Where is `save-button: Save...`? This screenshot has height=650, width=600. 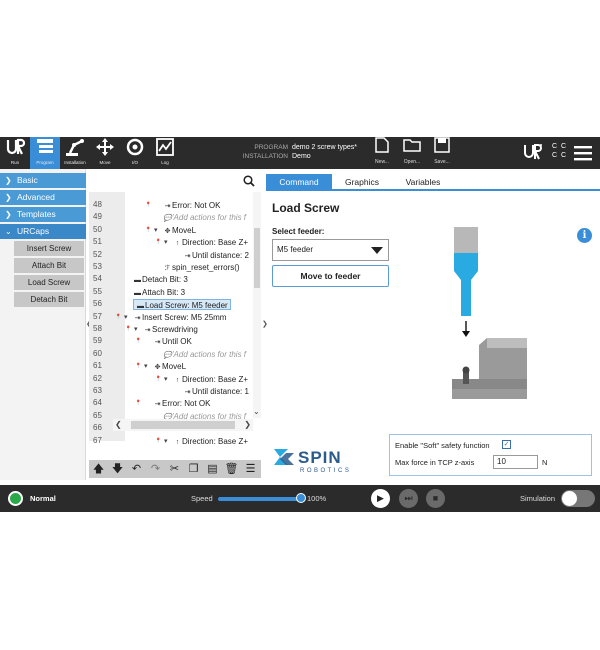
save-button: Save... is located at coordinates (442, 153).